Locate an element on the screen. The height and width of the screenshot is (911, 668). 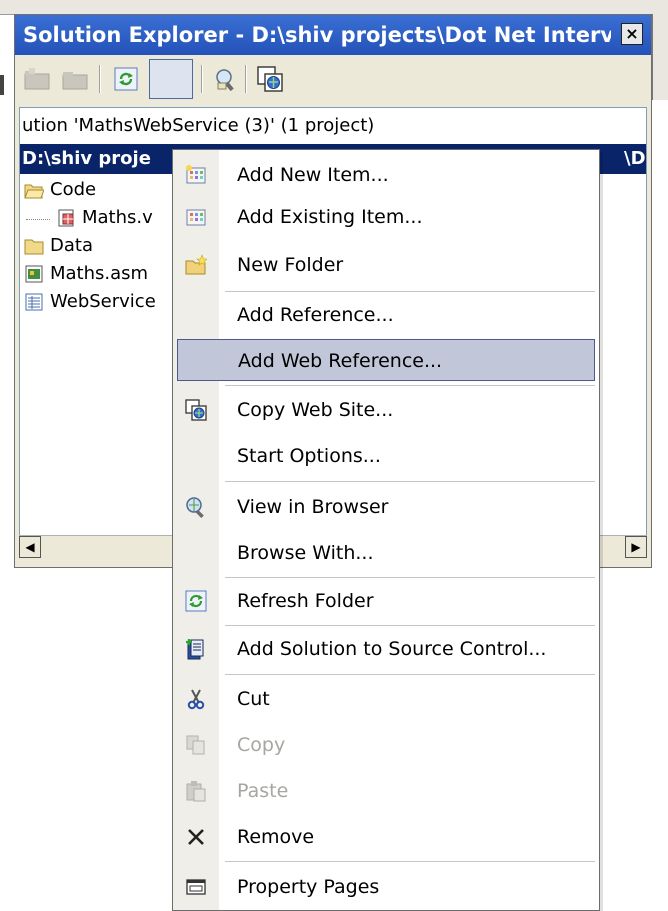
tree-connector is located at coordinates (38, 219).